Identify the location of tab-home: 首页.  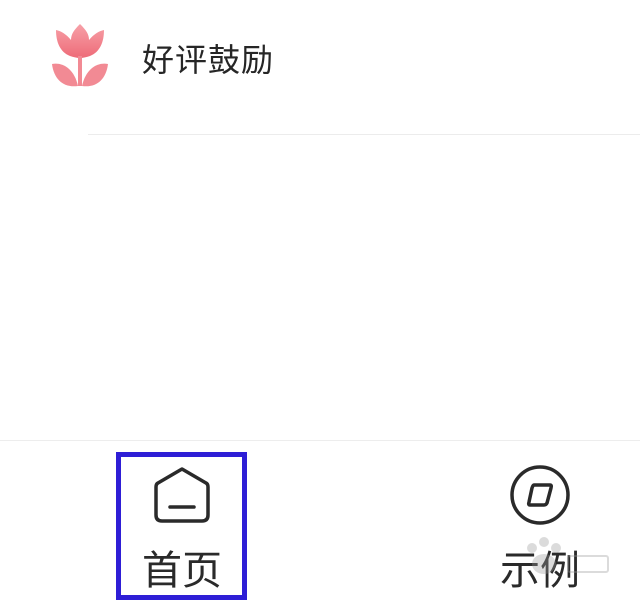
(182, 524).